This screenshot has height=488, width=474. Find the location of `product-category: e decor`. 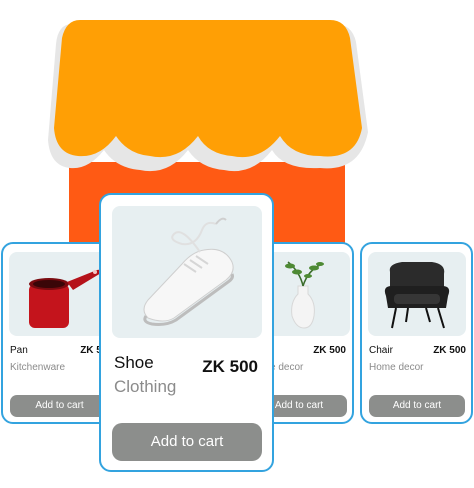

product-category: e decor is located at coordinates (287, 367).